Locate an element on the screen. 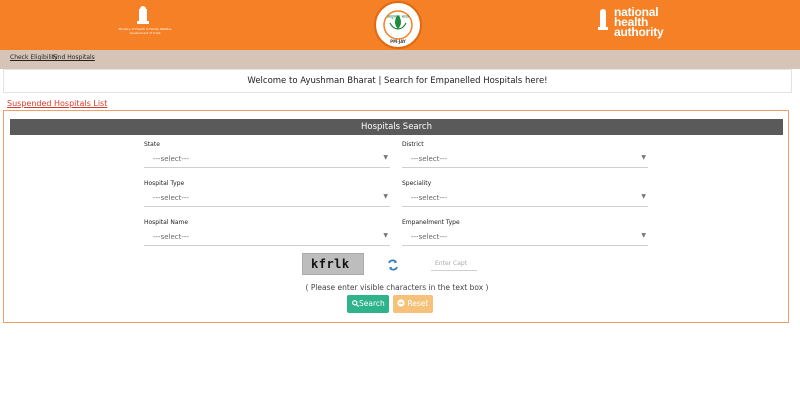 The height and width of the screenshot is (400, 800). empanelment-type-select-value: ---select--- is located at coordinates (429, 237).